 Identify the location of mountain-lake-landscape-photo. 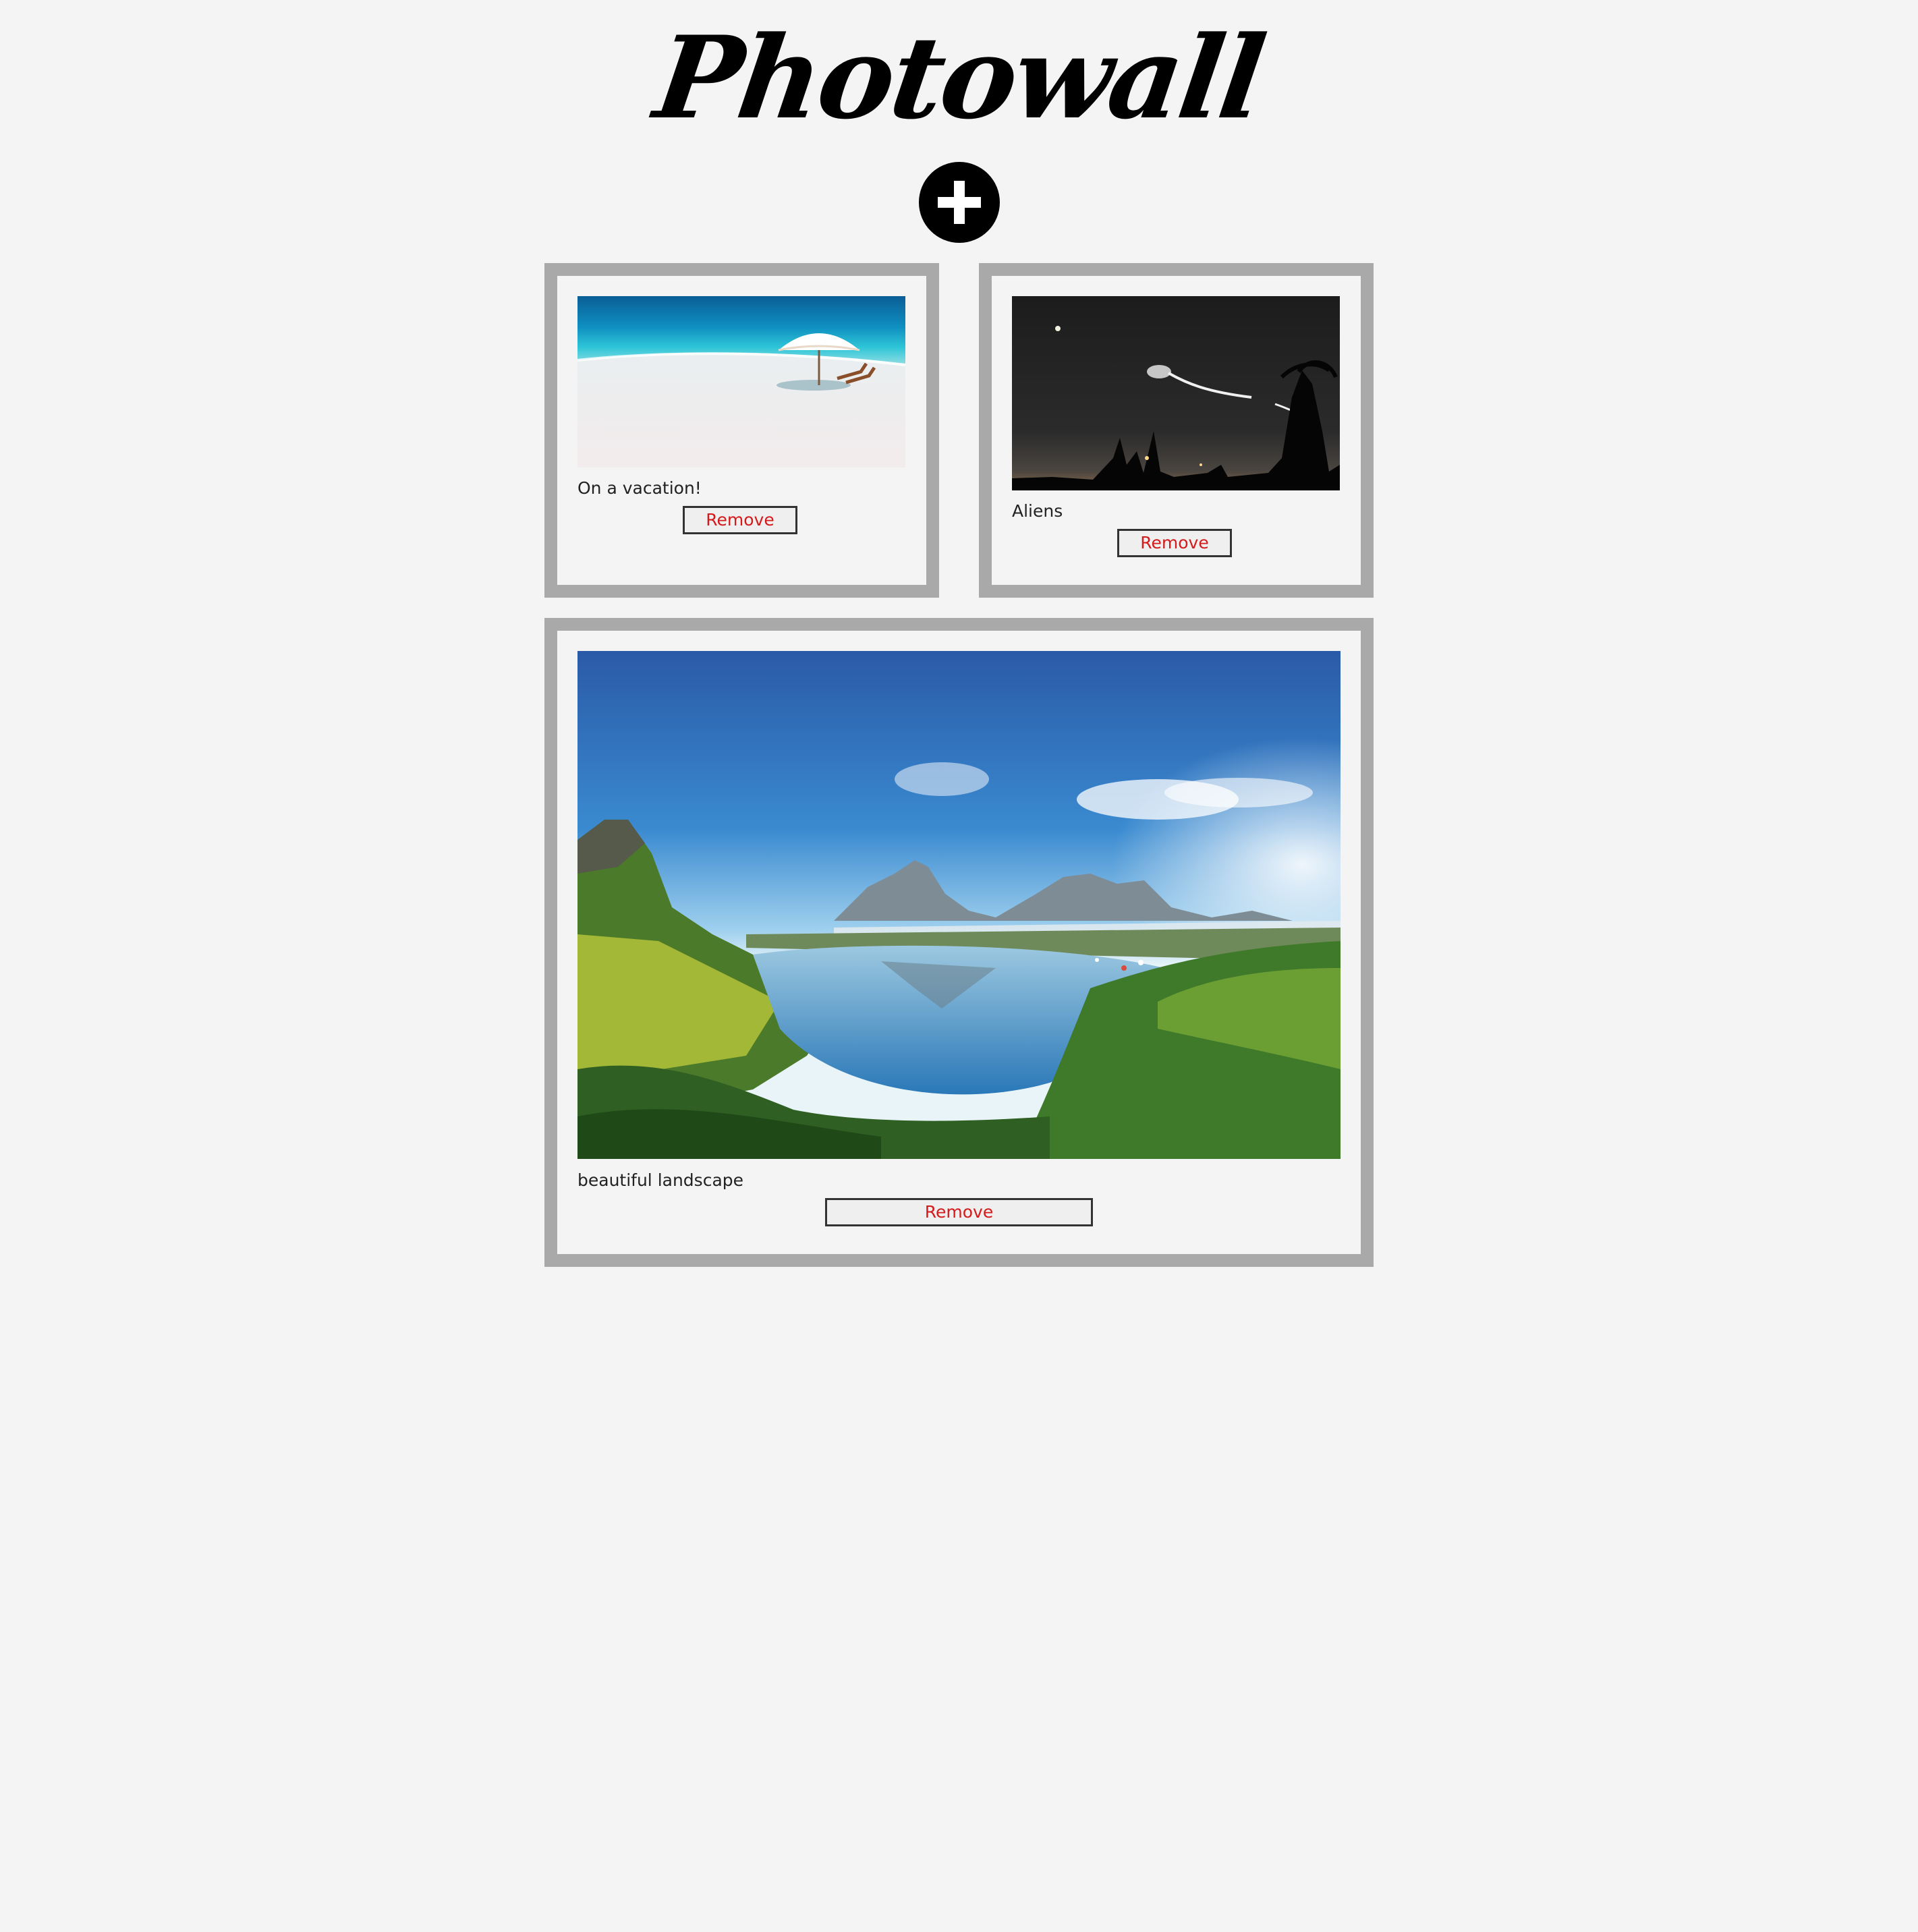
(959, 905).